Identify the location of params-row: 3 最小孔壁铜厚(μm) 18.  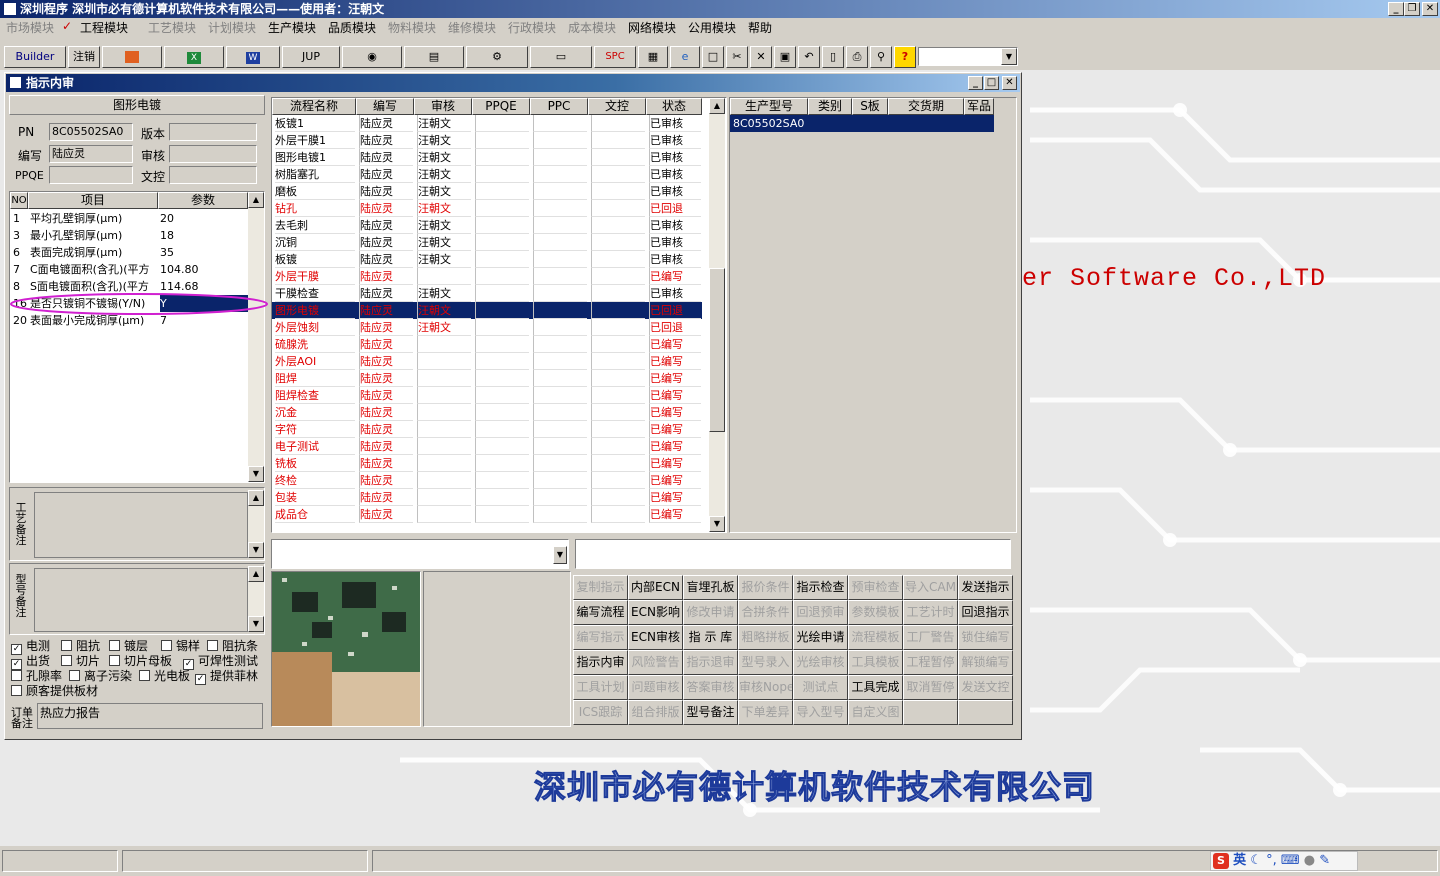
(129, 235).